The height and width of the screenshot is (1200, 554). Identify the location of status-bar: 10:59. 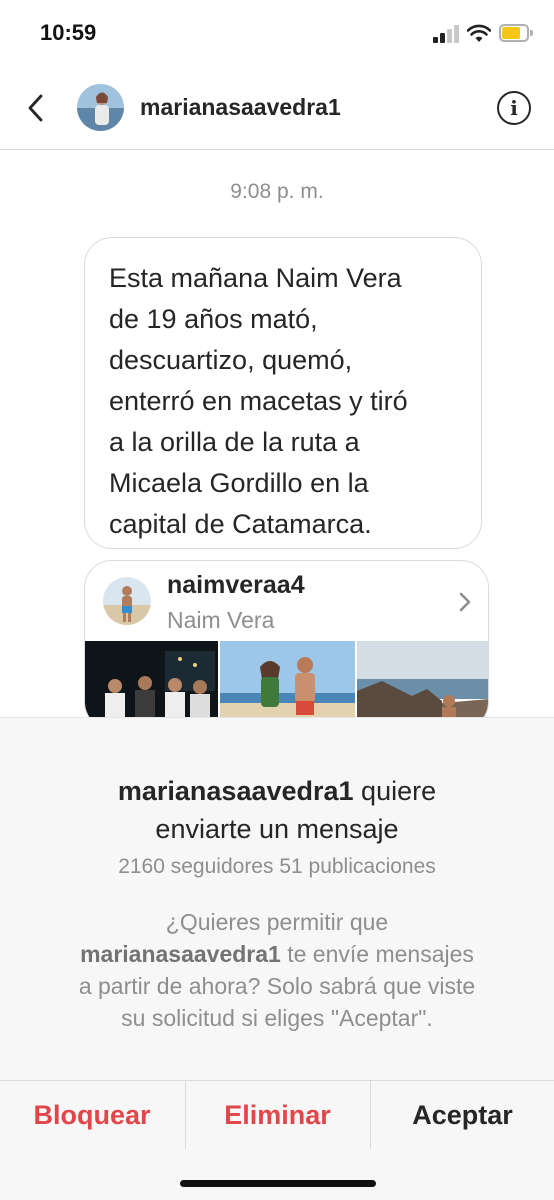
(277, 33).